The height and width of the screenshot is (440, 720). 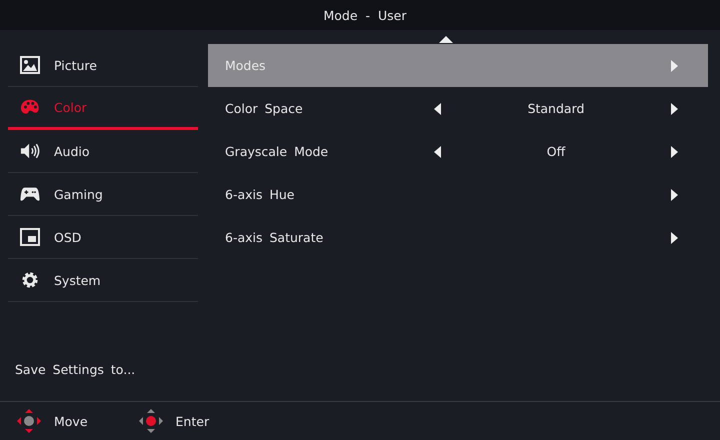 I want to click on window-icon, so click(x=30, y=237).